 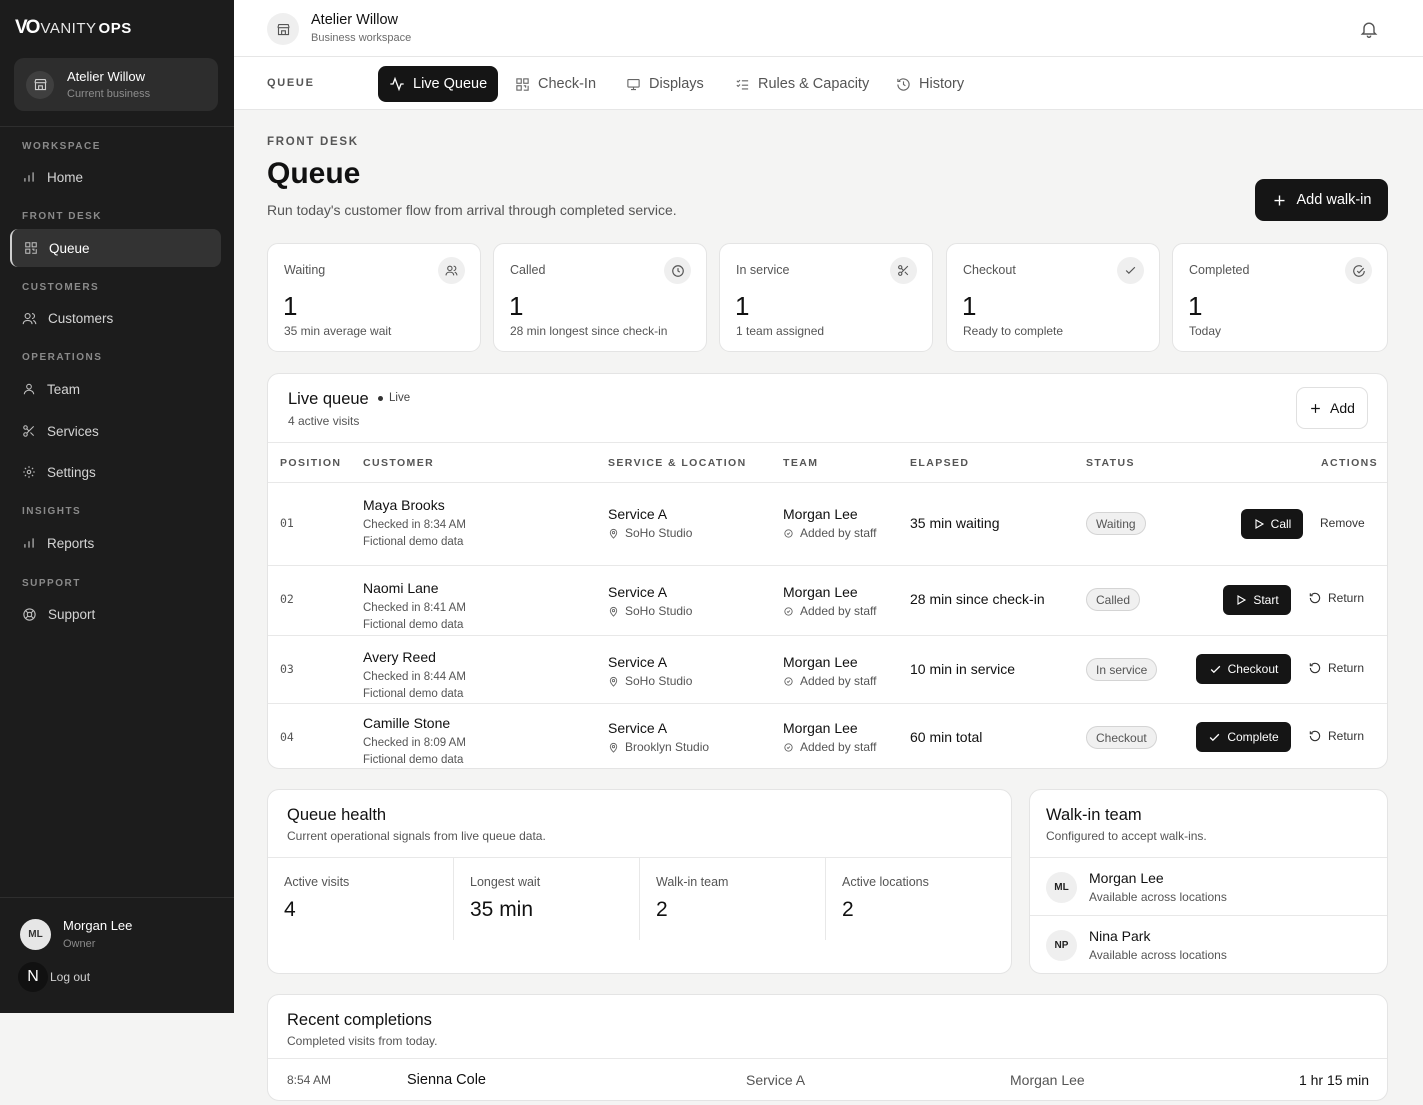 What do you see at coordinates (115, 389) in the screenshot?
I see `sidebar-item-team: Team` at bounding box center [115, 389].